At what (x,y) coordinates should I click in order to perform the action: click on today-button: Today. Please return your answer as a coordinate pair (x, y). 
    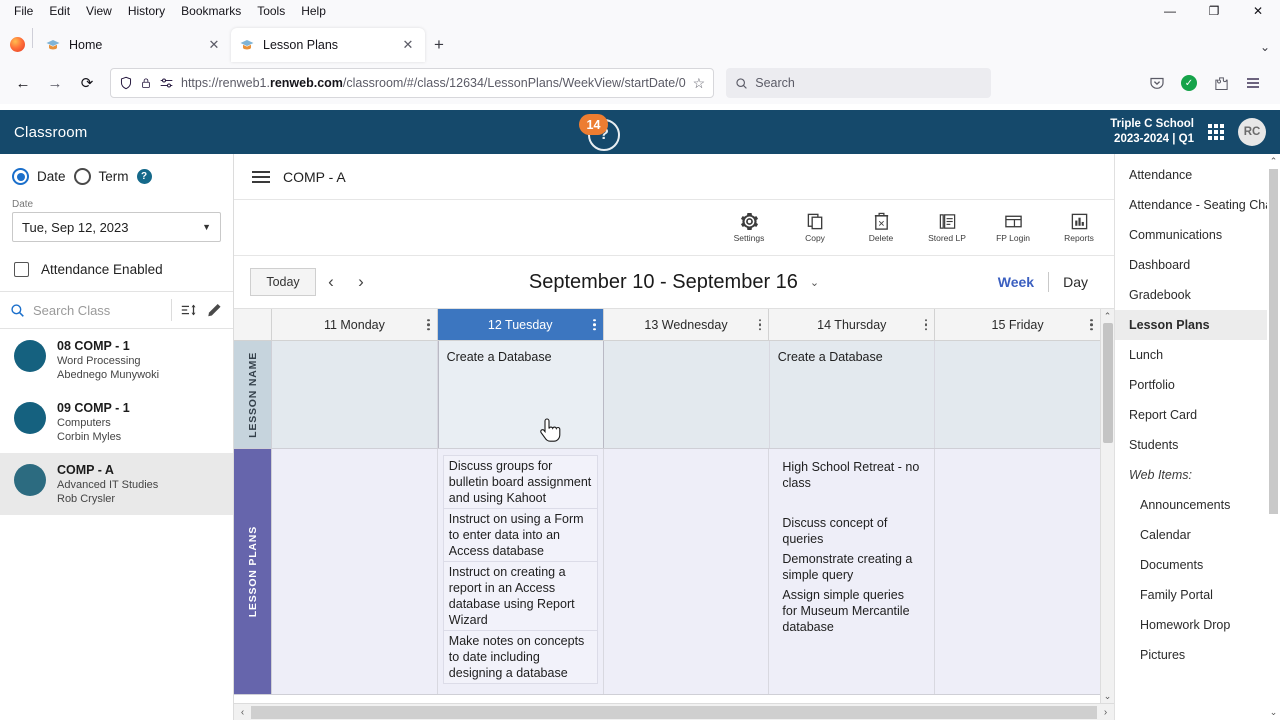
    Looking at the image, I should click on (283, 282).